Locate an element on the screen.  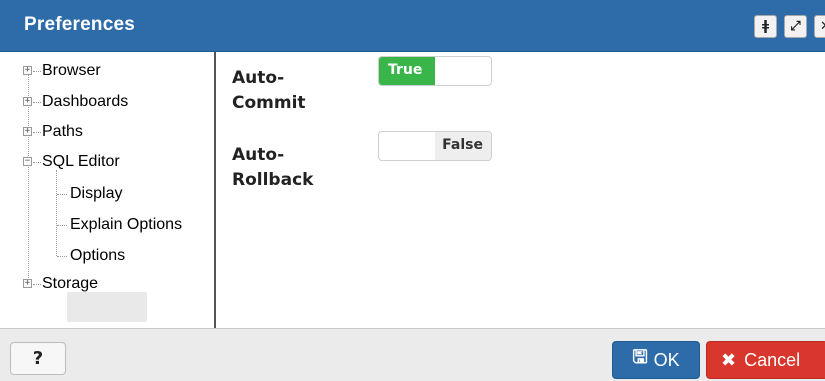
tree-item-options: Options is located at coordinates (97, 256).